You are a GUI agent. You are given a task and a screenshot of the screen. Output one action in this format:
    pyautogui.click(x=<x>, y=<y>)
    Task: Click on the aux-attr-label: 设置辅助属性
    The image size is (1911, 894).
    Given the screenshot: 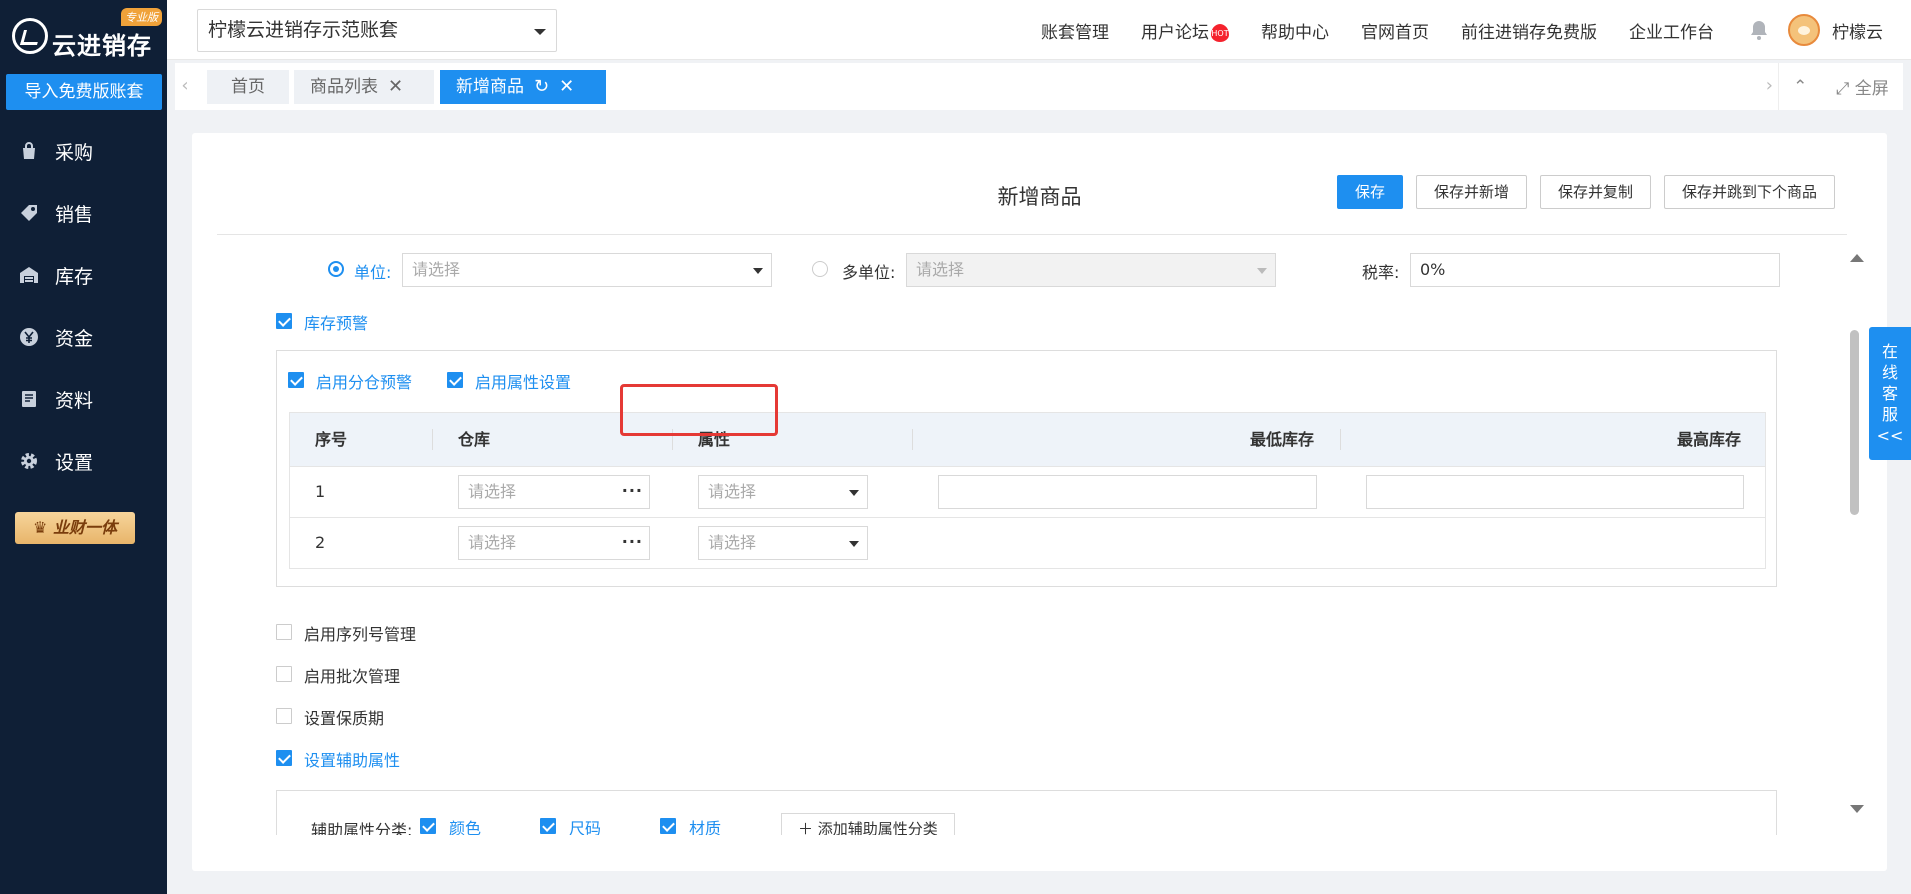 What is the action you would take?
    pyautogui.click(x=352, y=760)
    